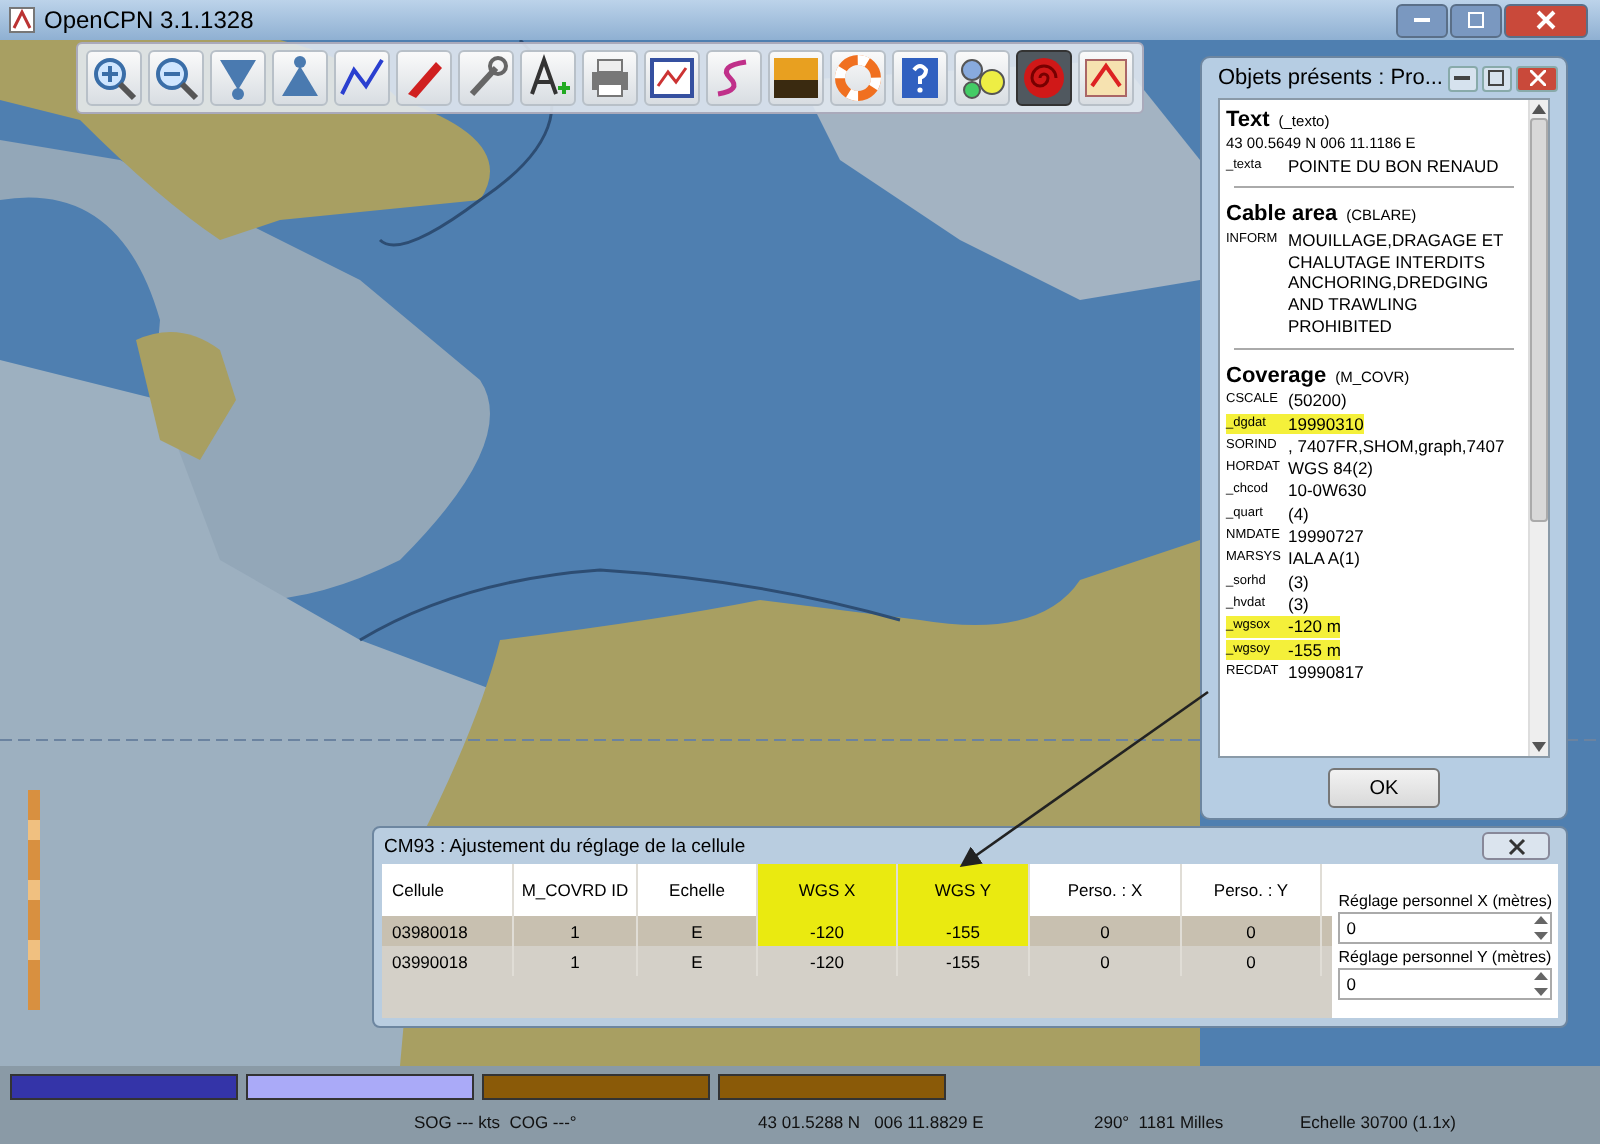 Image resolution: width=1600 pixels, height=1144 pixels. What do you see at coordinates (495, 1122) in the screenshot?
I see `speed-course-readout: SOG --- kts COG ---°` at bounding box center [495, 1122].